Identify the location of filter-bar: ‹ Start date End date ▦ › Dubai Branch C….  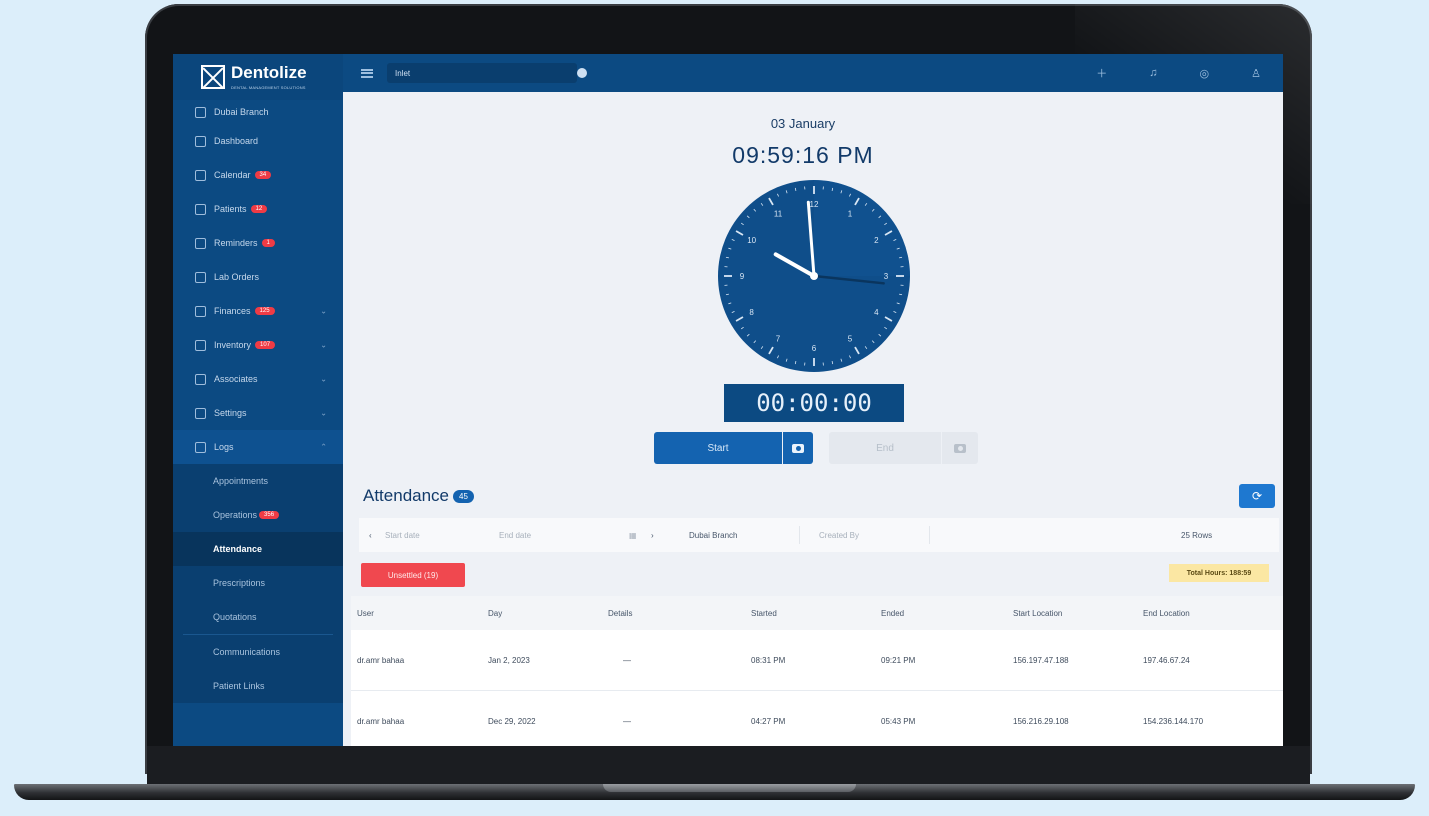
(819, 535).